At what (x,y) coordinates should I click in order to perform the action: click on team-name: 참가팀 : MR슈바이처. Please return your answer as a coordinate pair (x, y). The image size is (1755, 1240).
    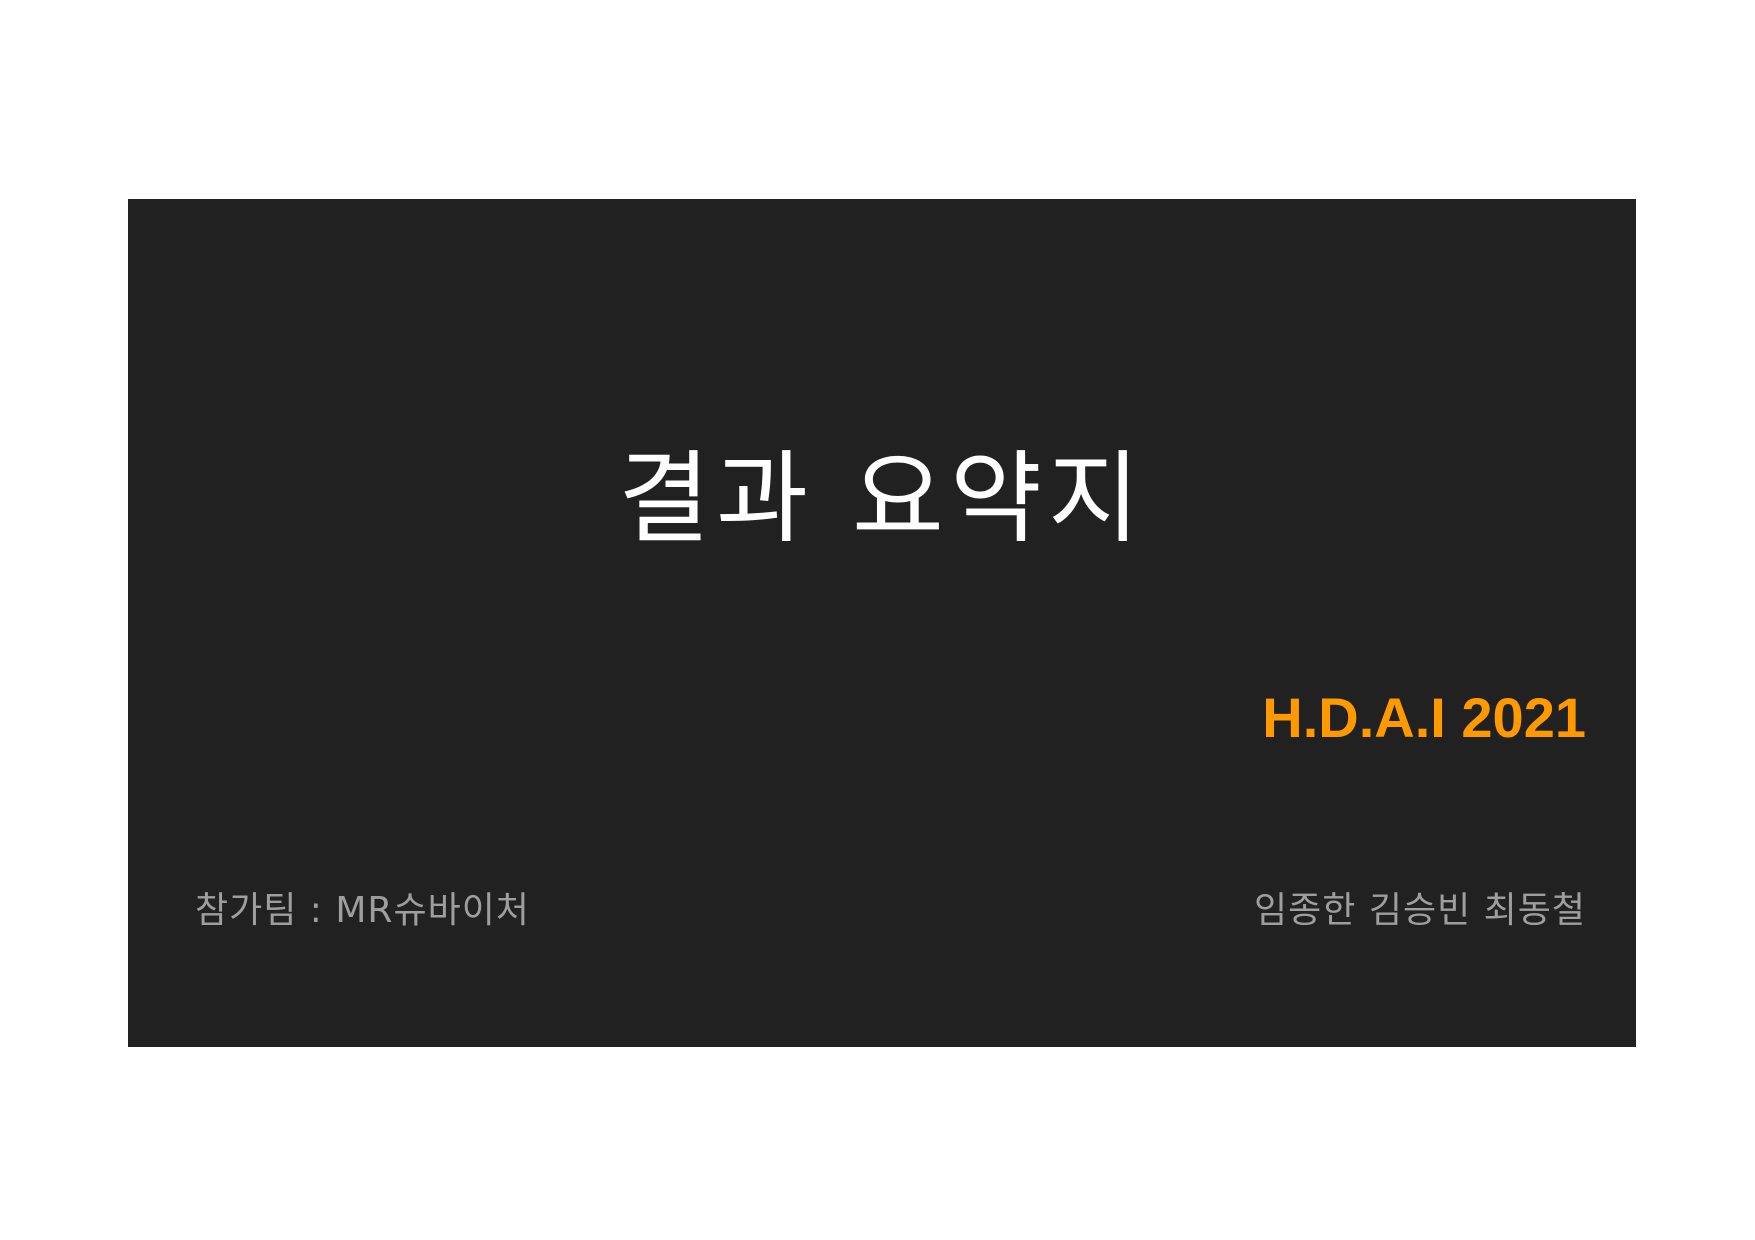
    Looking at the image, I should click on (362, 910).